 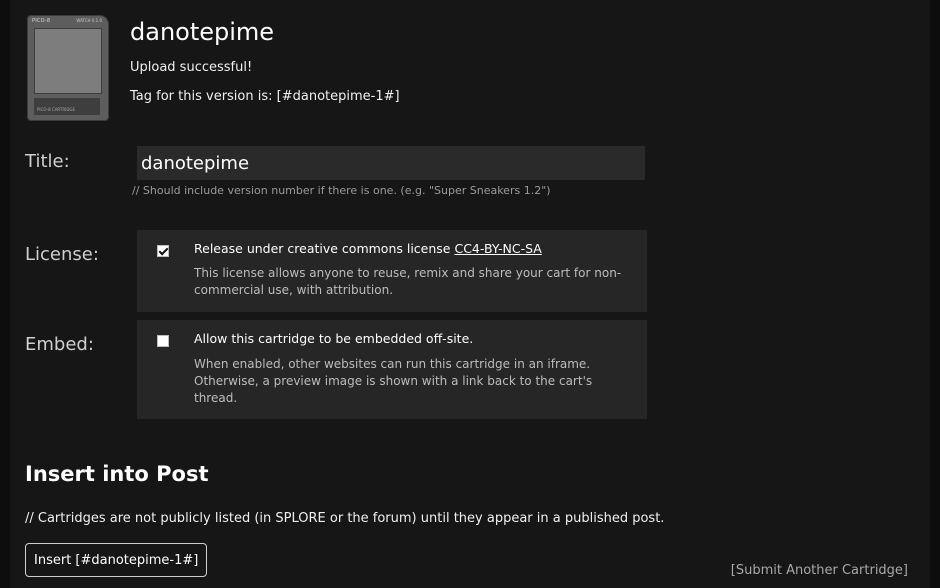 I want to click on submit-another-link: [Submit Another Cartridge], so click(x=819, y=570).